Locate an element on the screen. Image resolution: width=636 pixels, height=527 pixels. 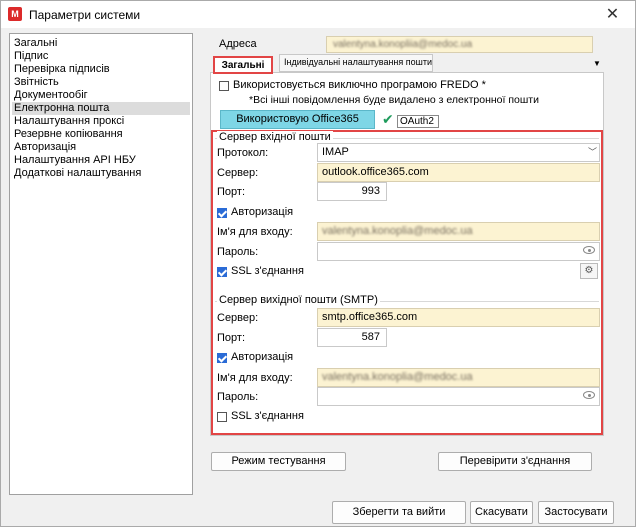
tab-general: Загальні is located at coordinates (243, 65).